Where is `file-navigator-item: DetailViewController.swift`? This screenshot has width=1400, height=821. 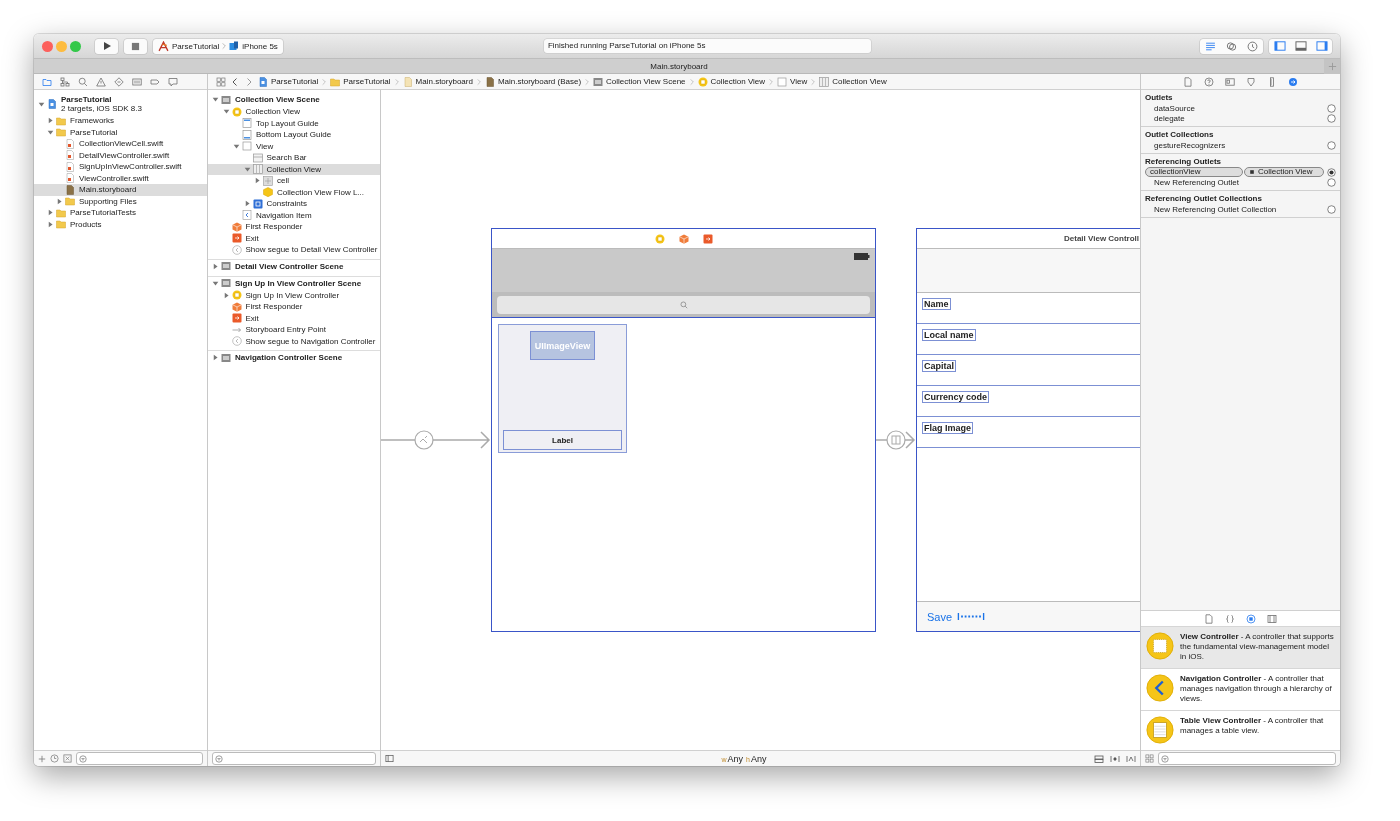
file-navigator-item: DetailViewController.swift is located at coordinates (120, 155).